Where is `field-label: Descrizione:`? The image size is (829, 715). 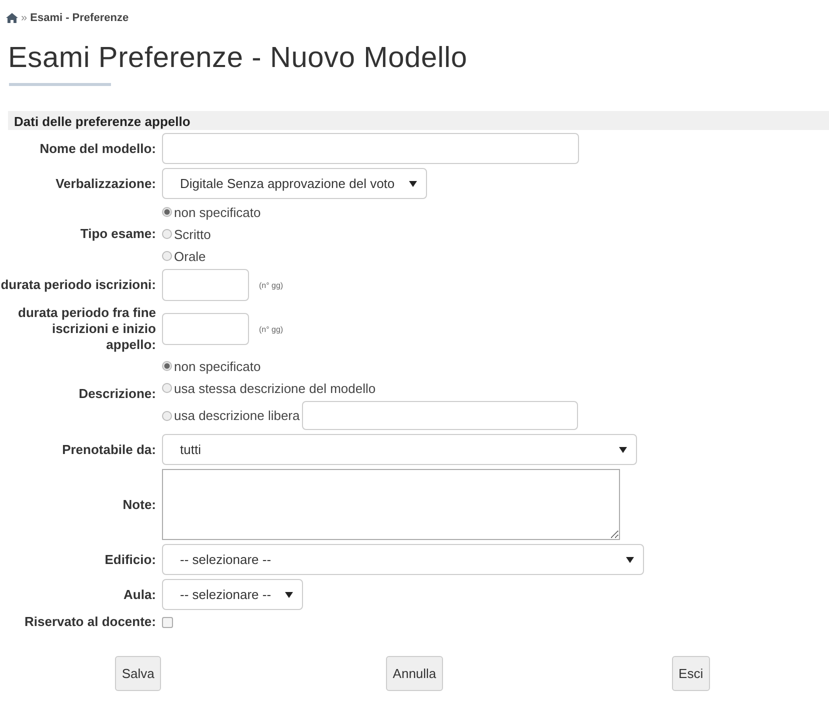 field-label: Descrizione: is located at coordinates (117, 394).